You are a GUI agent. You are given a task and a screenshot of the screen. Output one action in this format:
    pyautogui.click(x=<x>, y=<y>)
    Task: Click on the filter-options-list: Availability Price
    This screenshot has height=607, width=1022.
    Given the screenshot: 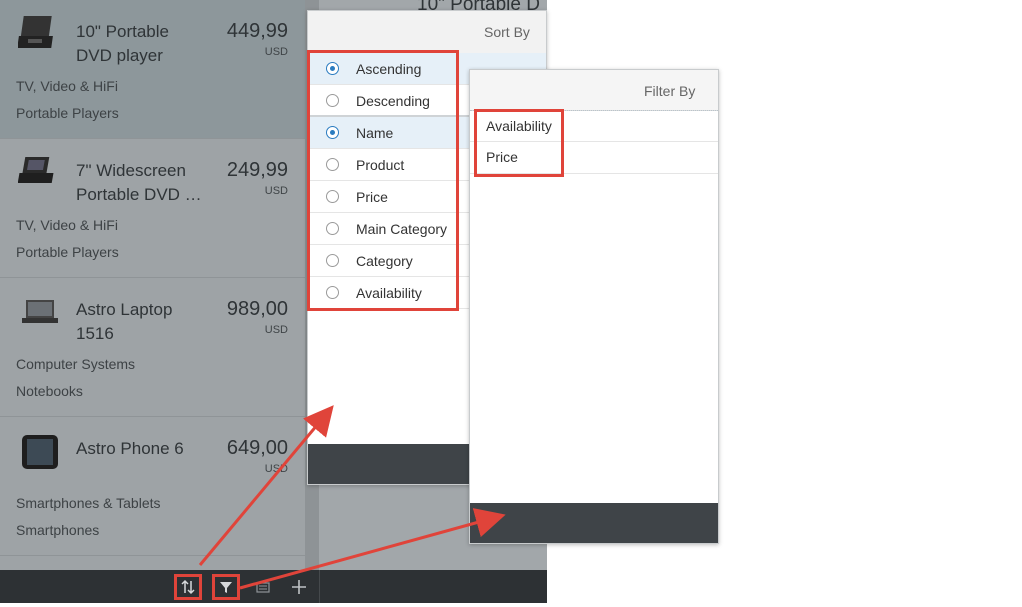 What is the action you would take?
    pyautogui.click(x=594, y=142)
    